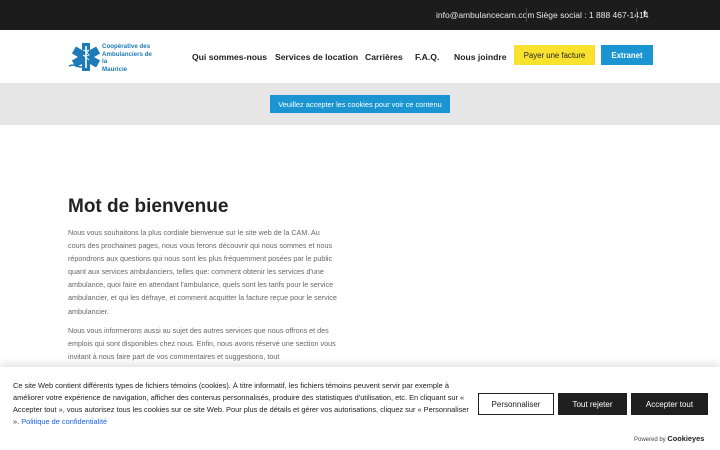 The image size is (720, 450). I want to click on facebook-icon: f, so click(644, 14).